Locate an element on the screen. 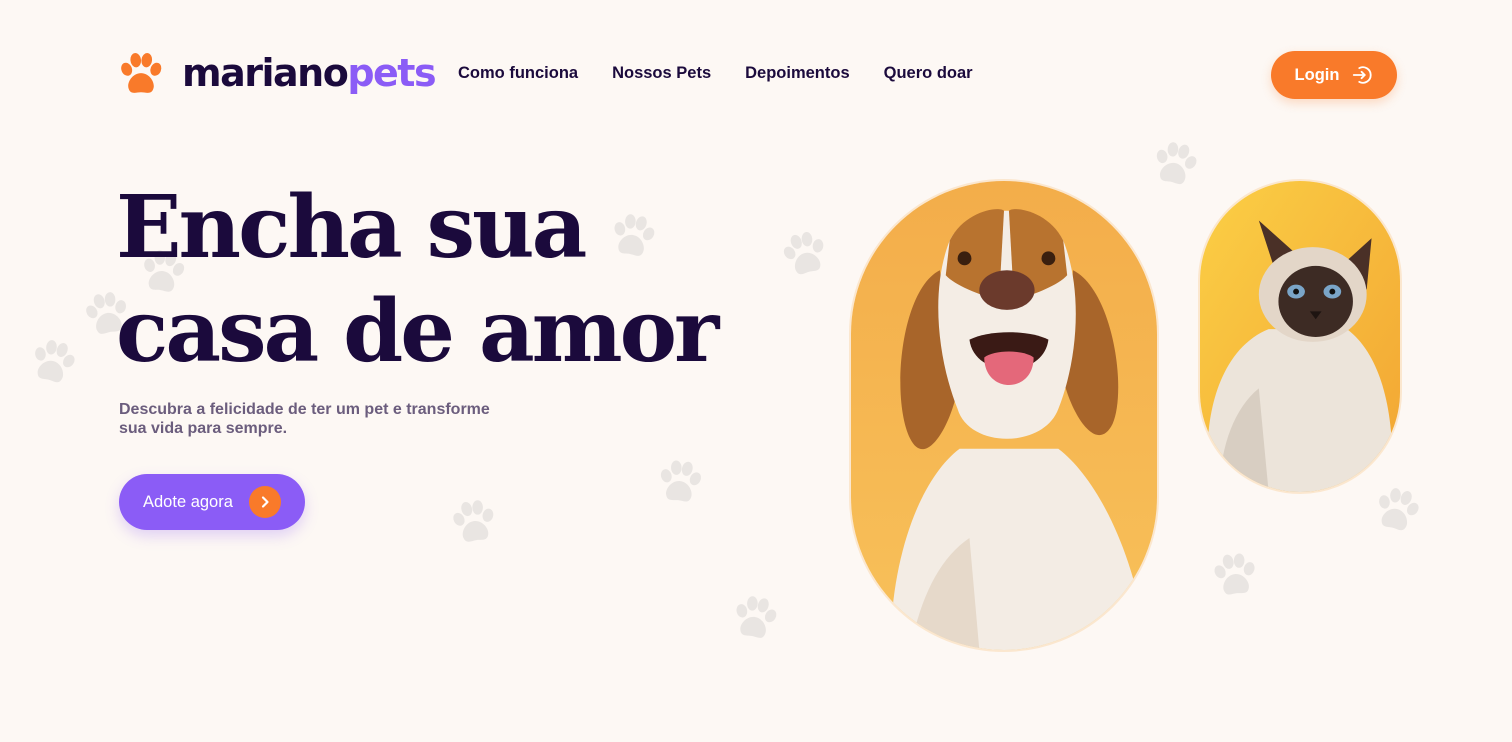 The image size is (1512, 742). nav-link-depoimentos: Depoimentos is located at coordinates (797, 73).